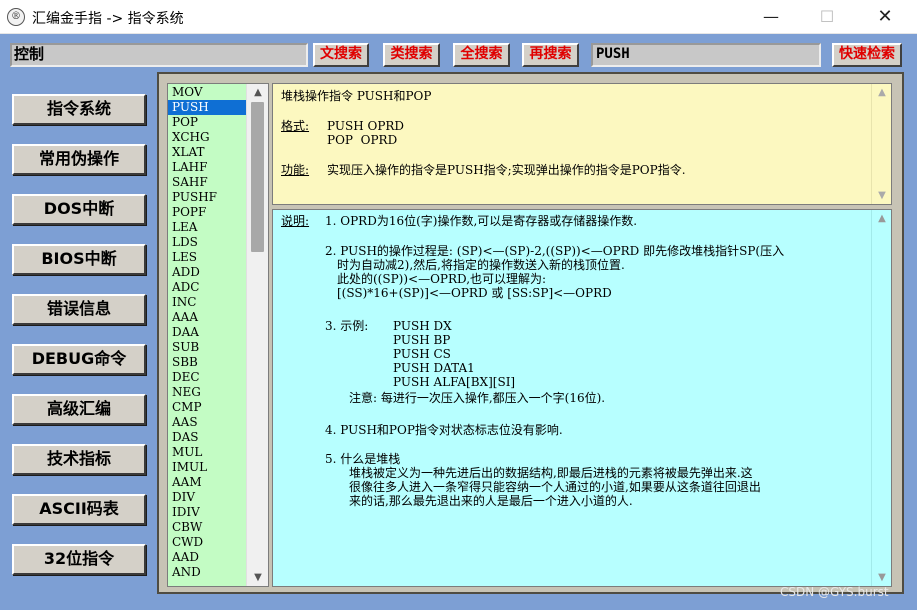 The image size is (917, 610). What do you see at coordinates (362, 140) in the screenshot?
I see `format-line-2: POP OPRD` at bounding box center [362, 140].